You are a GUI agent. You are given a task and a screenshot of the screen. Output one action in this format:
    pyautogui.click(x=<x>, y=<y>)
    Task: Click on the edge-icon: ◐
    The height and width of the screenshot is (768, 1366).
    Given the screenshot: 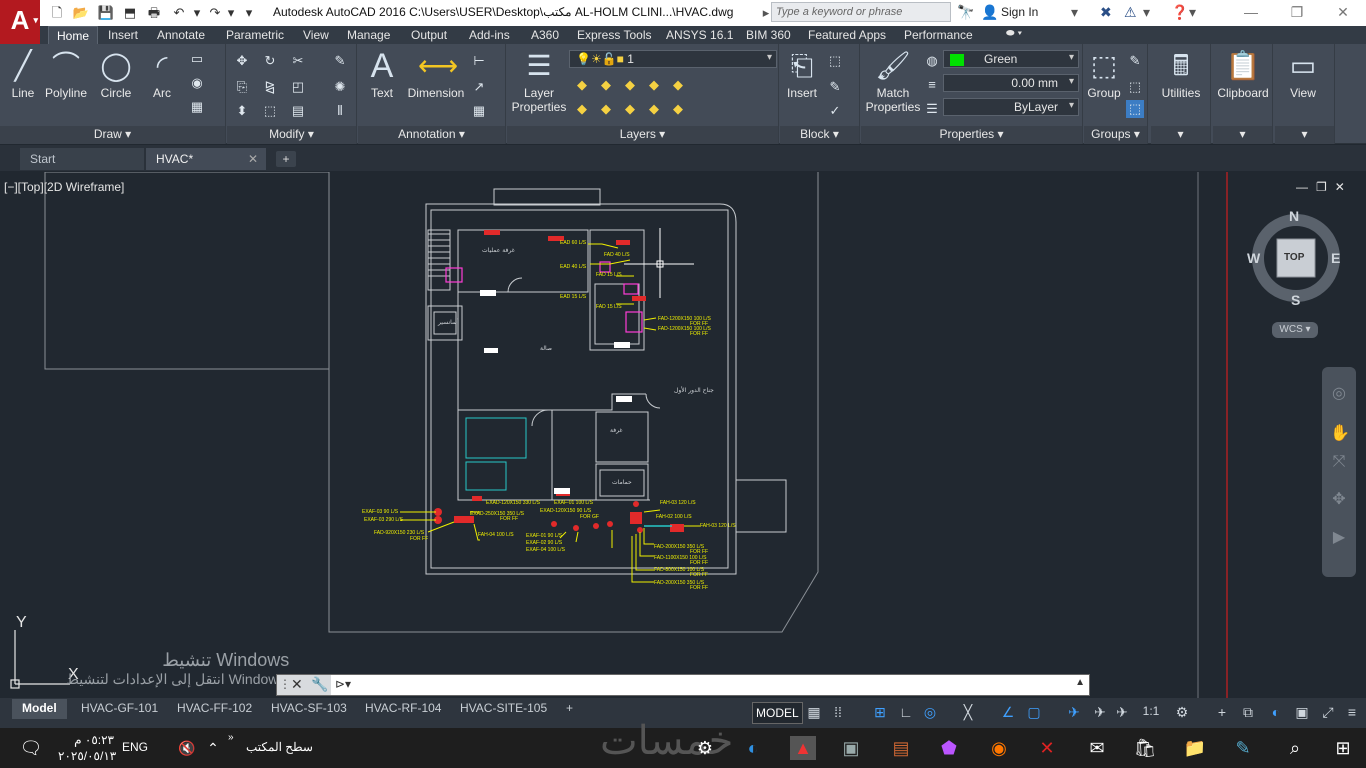 What is the action you would take?
    pyautogui.click(x=753, y=748)
    